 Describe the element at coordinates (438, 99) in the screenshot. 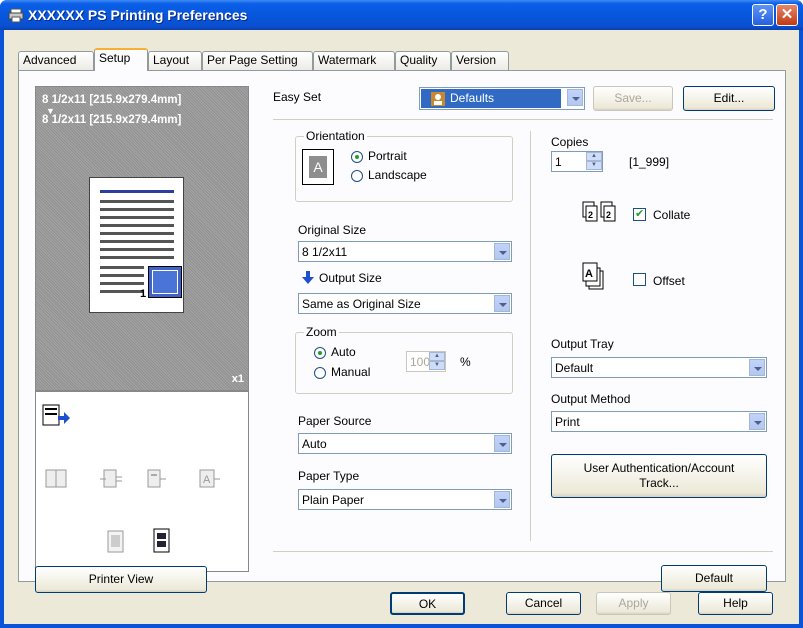

I see `user-profile-icon` at that location.